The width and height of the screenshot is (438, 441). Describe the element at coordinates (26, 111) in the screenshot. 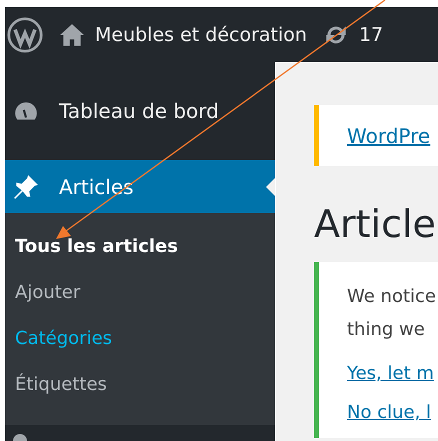

I see `speedometer-icon` at that location.